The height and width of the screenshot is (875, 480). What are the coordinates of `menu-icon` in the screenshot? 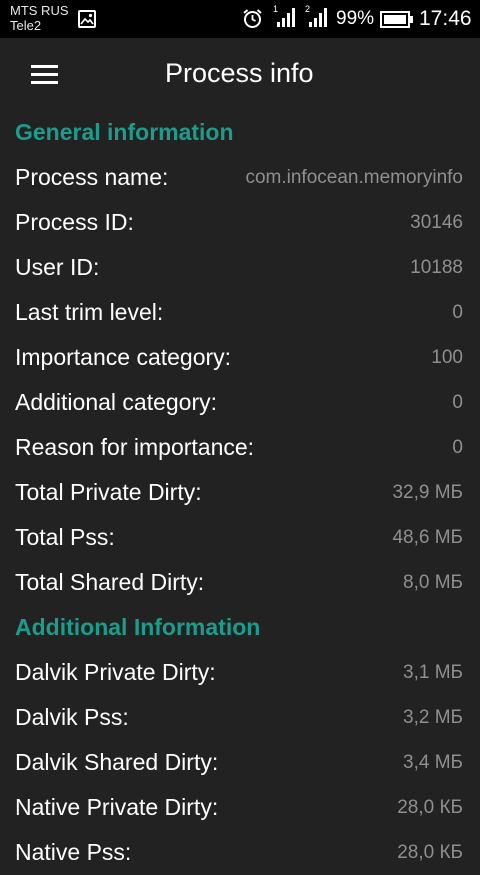 It's located at (44, 74).